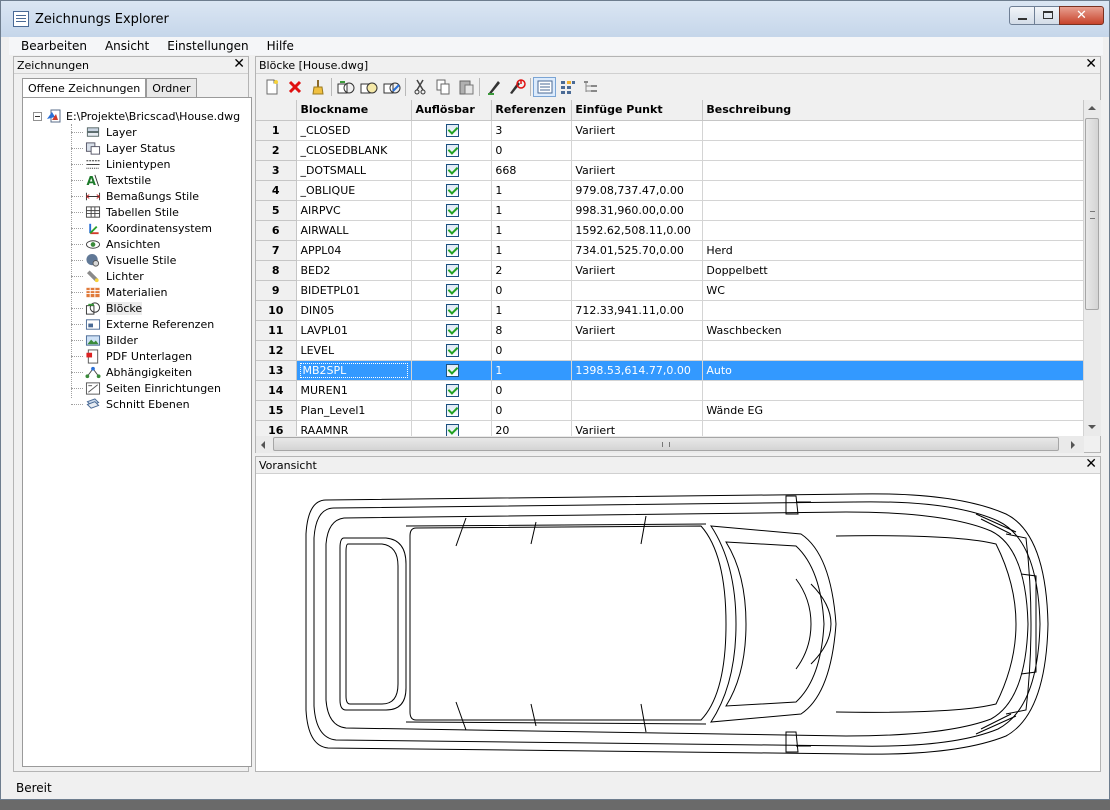 Image resolution: width=1110 pixels, height=810 pixels. What do you see at coordinates (104, 132) in the screenshot?
I see `tree-item-layer: Layer` at bounding box center [104, 132].